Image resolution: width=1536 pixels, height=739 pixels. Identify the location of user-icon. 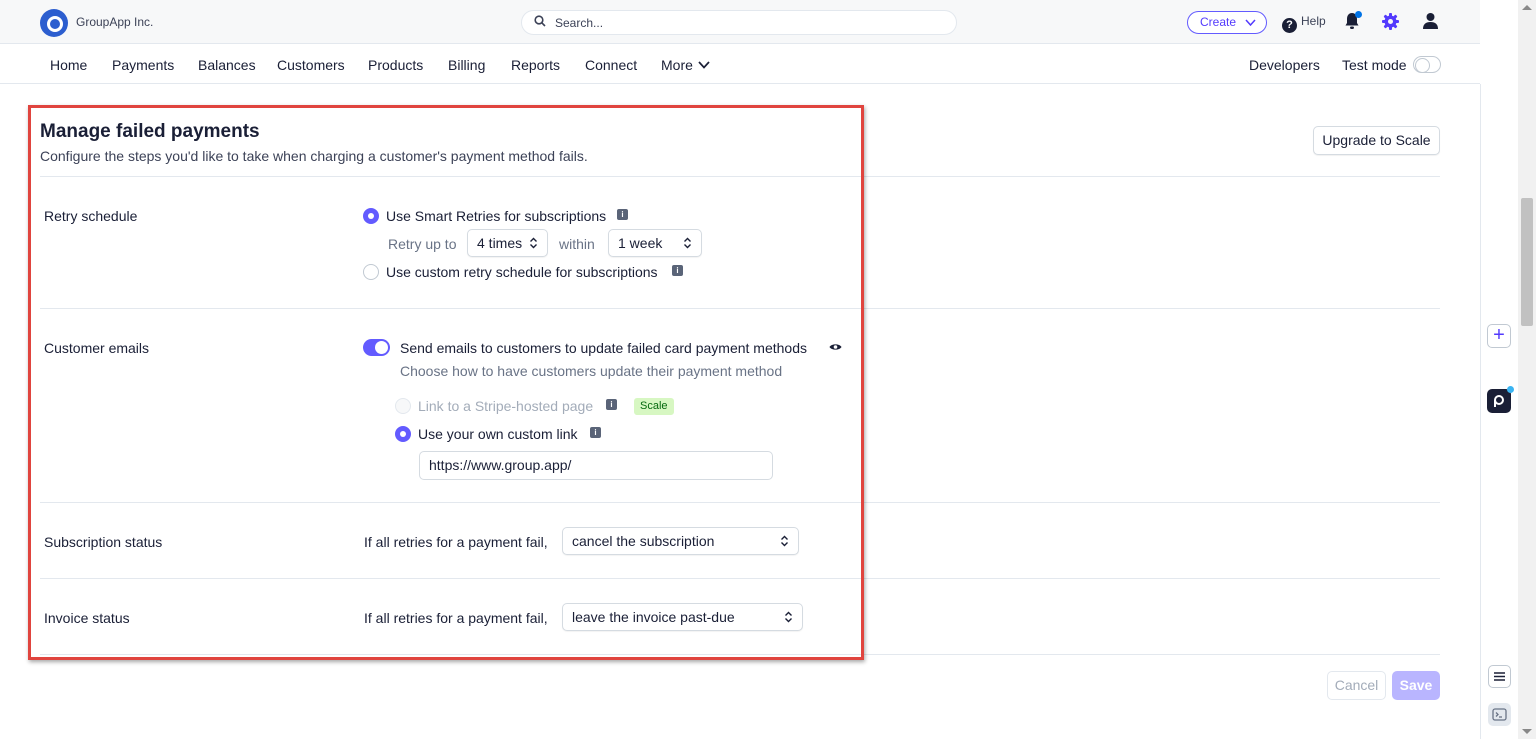
(1430, 21).